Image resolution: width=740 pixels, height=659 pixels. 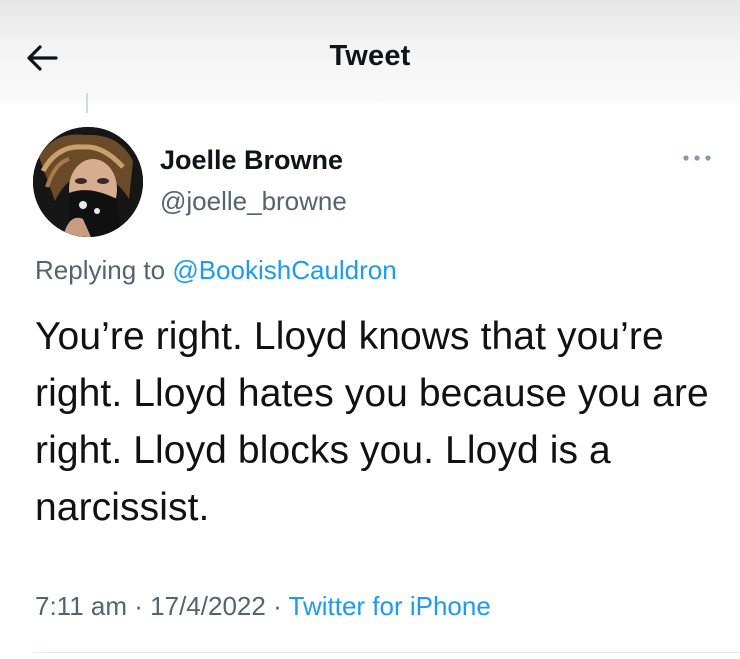 I want to click on tweet-source-link: Twitter for iPhone, so click(x=390, y=606).